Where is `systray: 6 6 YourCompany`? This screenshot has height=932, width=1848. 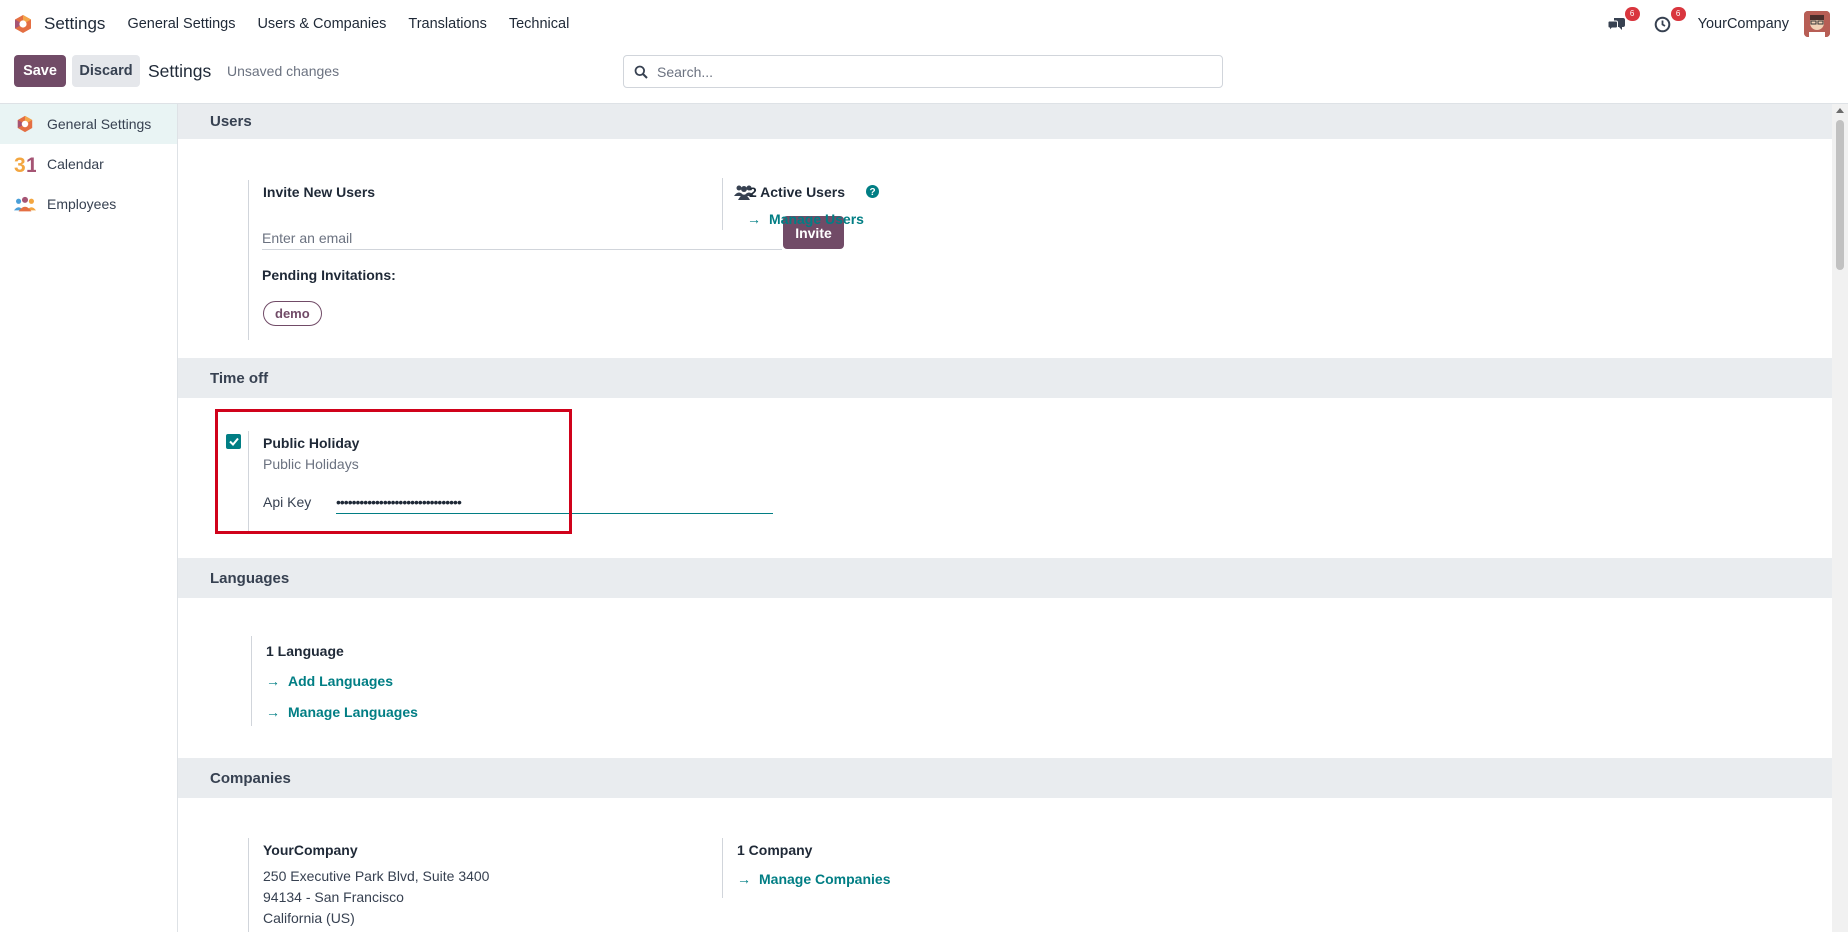
systray: 6 6 YourCompany is located at coordinates (1718, 24).